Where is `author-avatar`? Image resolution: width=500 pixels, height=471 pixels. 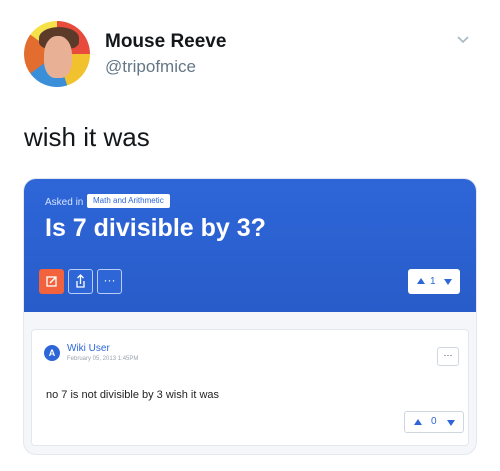 author-avatar is located at coordinates (57, 54).